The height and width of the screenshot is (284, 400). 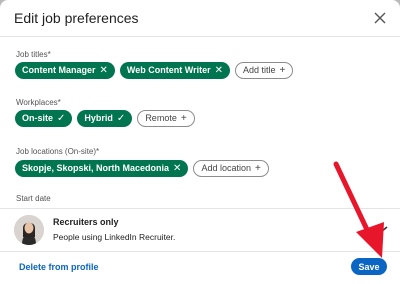 I want to click on add-title-label: Add title, so click(x=259, y=70).